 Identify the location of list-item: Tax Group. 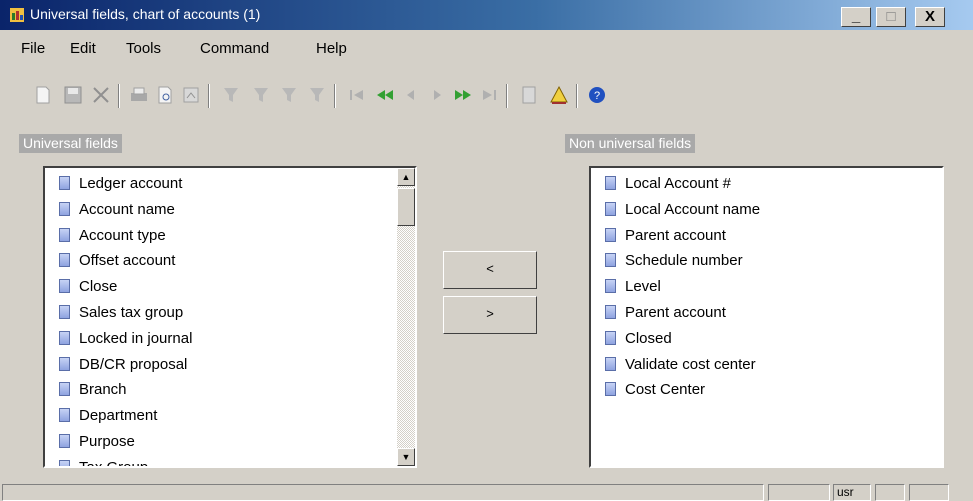
(124, 460).